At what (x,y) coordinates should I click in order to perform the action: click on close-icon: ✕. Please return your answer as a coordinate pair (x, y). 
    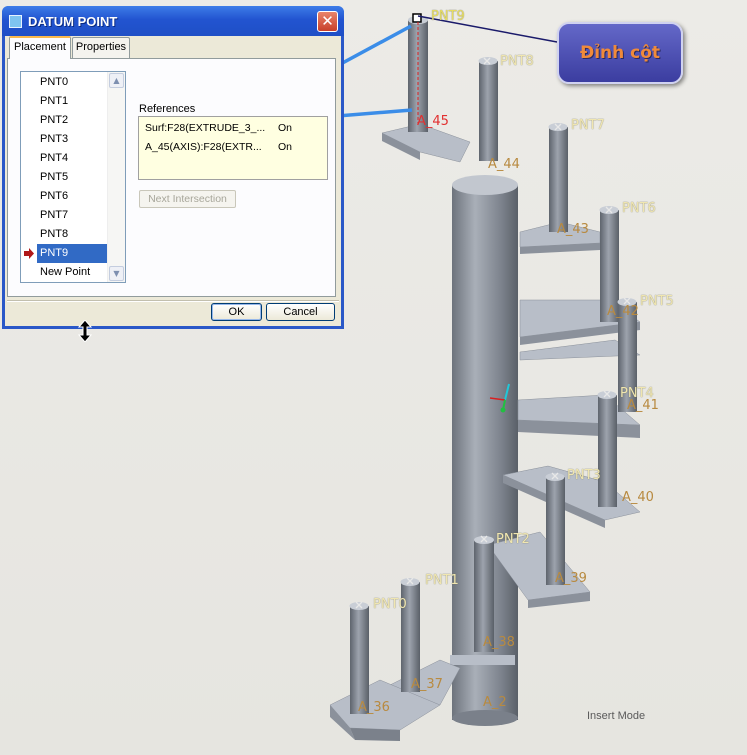
    Looking at the image, I should click on (327, 21).